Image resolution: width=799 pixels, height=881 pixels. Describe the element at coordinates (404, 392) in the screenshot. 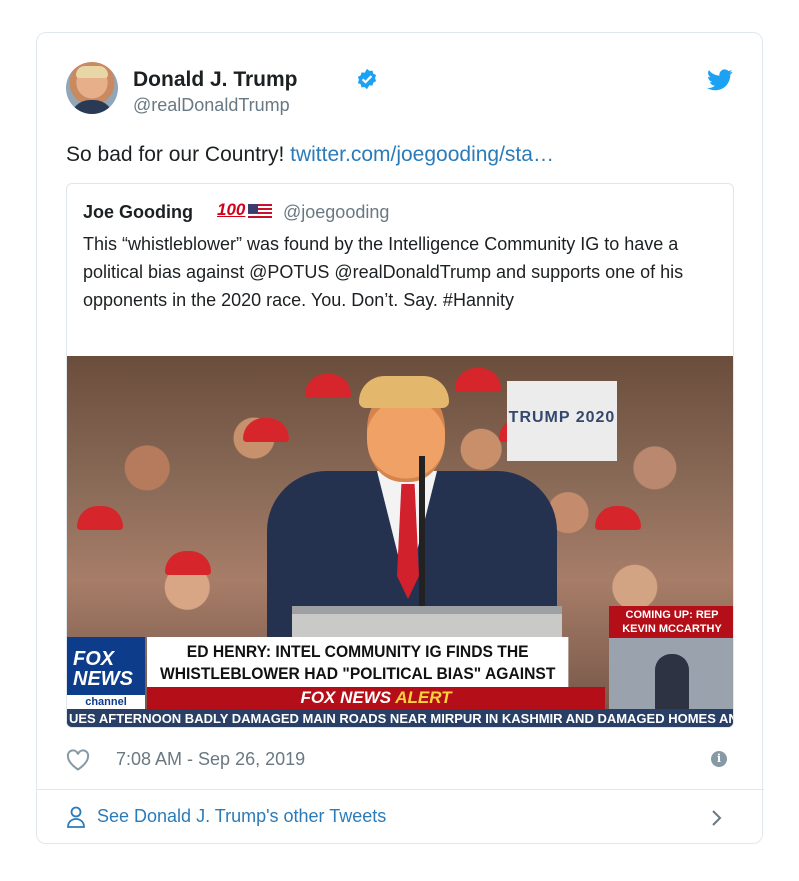

I see `speaker-hair` at that location.